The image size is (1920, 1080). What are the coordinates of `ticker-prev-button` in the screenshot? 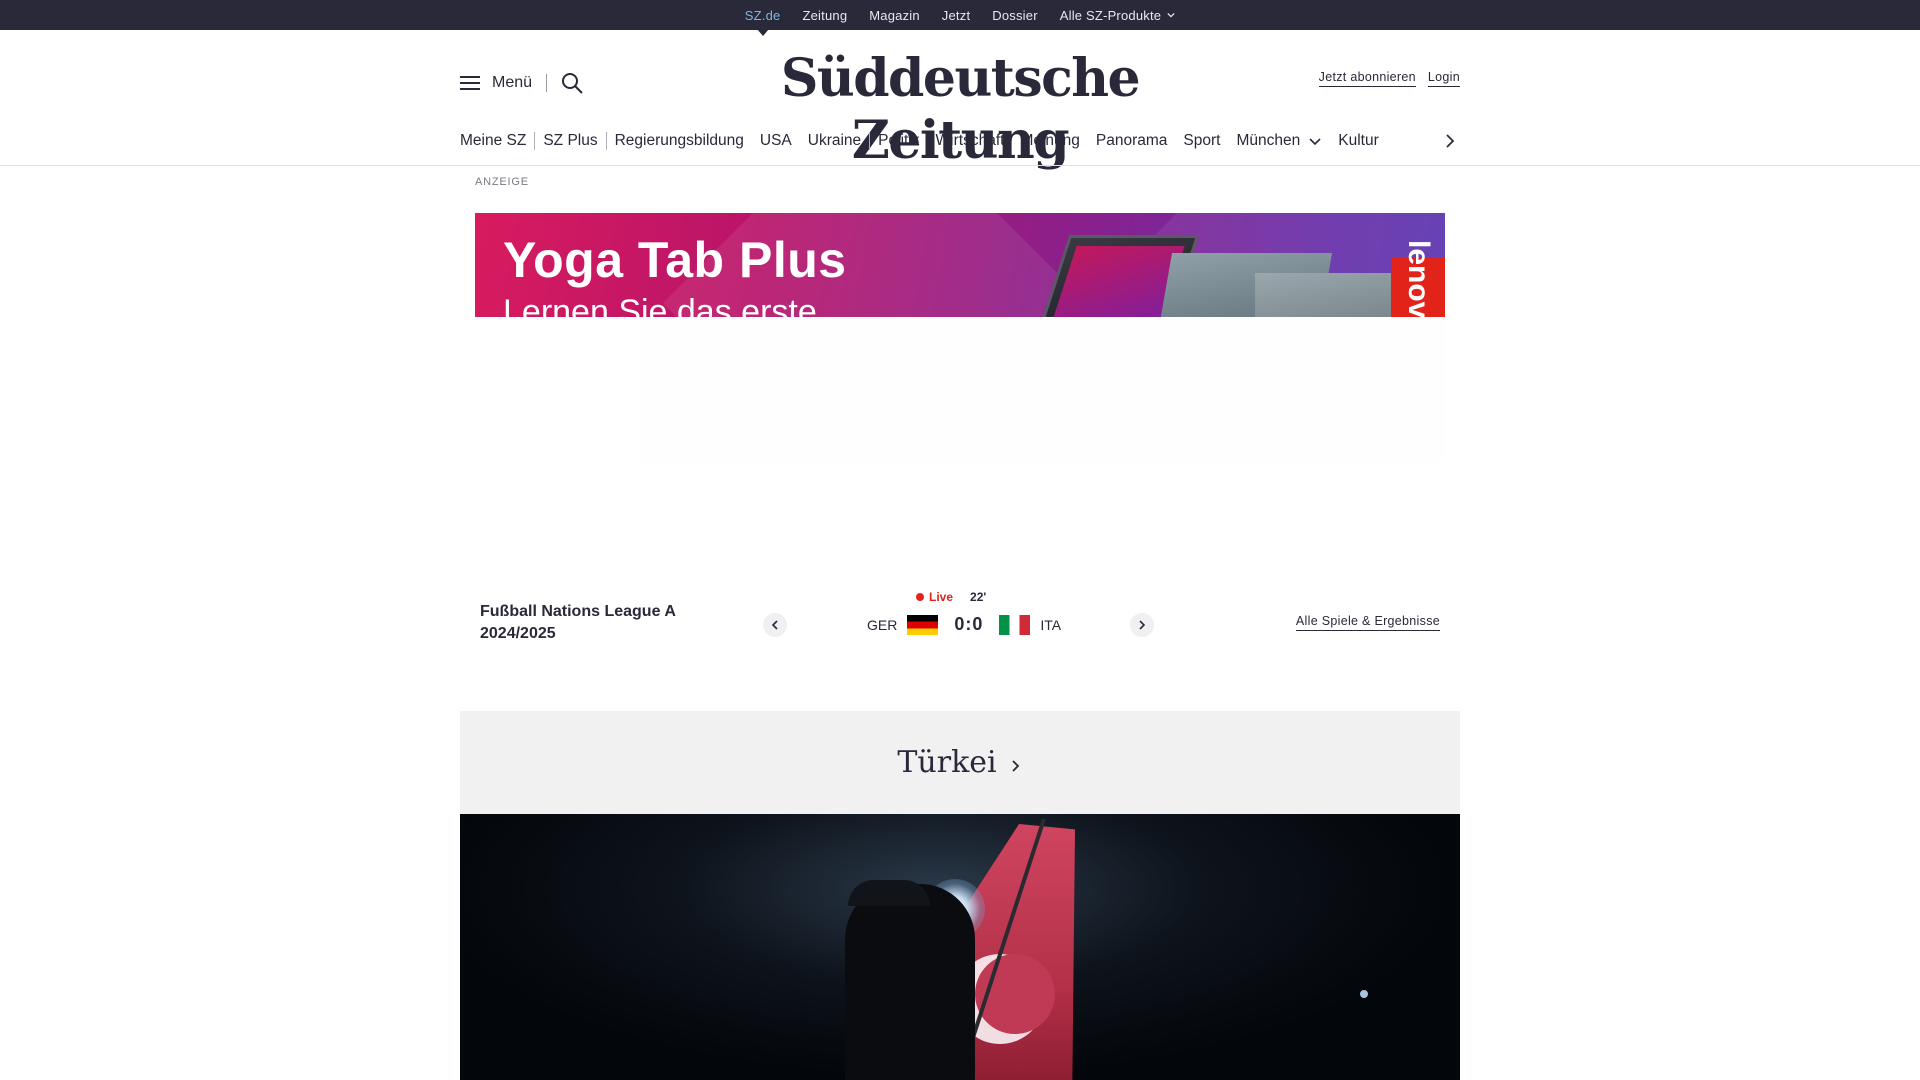 It's located at (775, 625).